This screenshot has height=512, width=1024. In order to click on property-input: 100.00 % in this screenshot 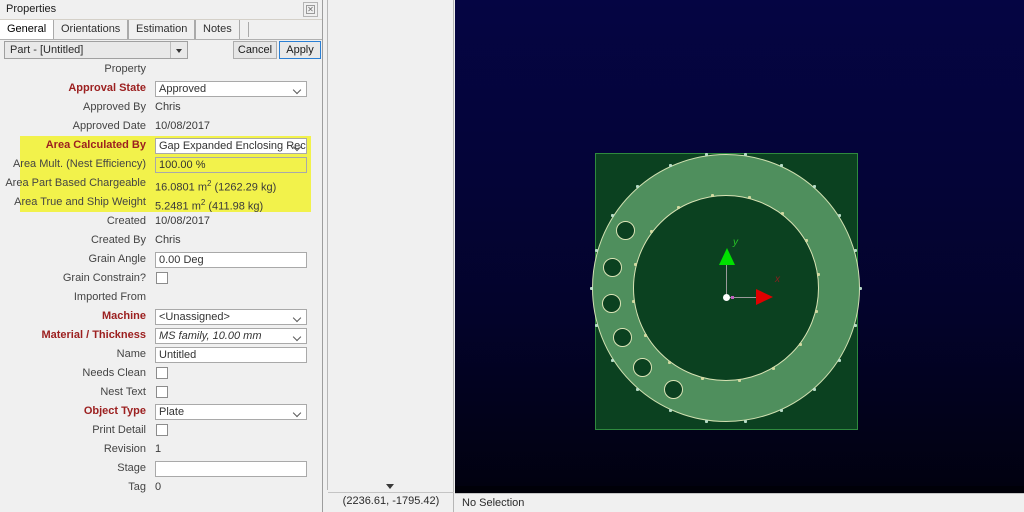, I will do `click(231, 165)`.